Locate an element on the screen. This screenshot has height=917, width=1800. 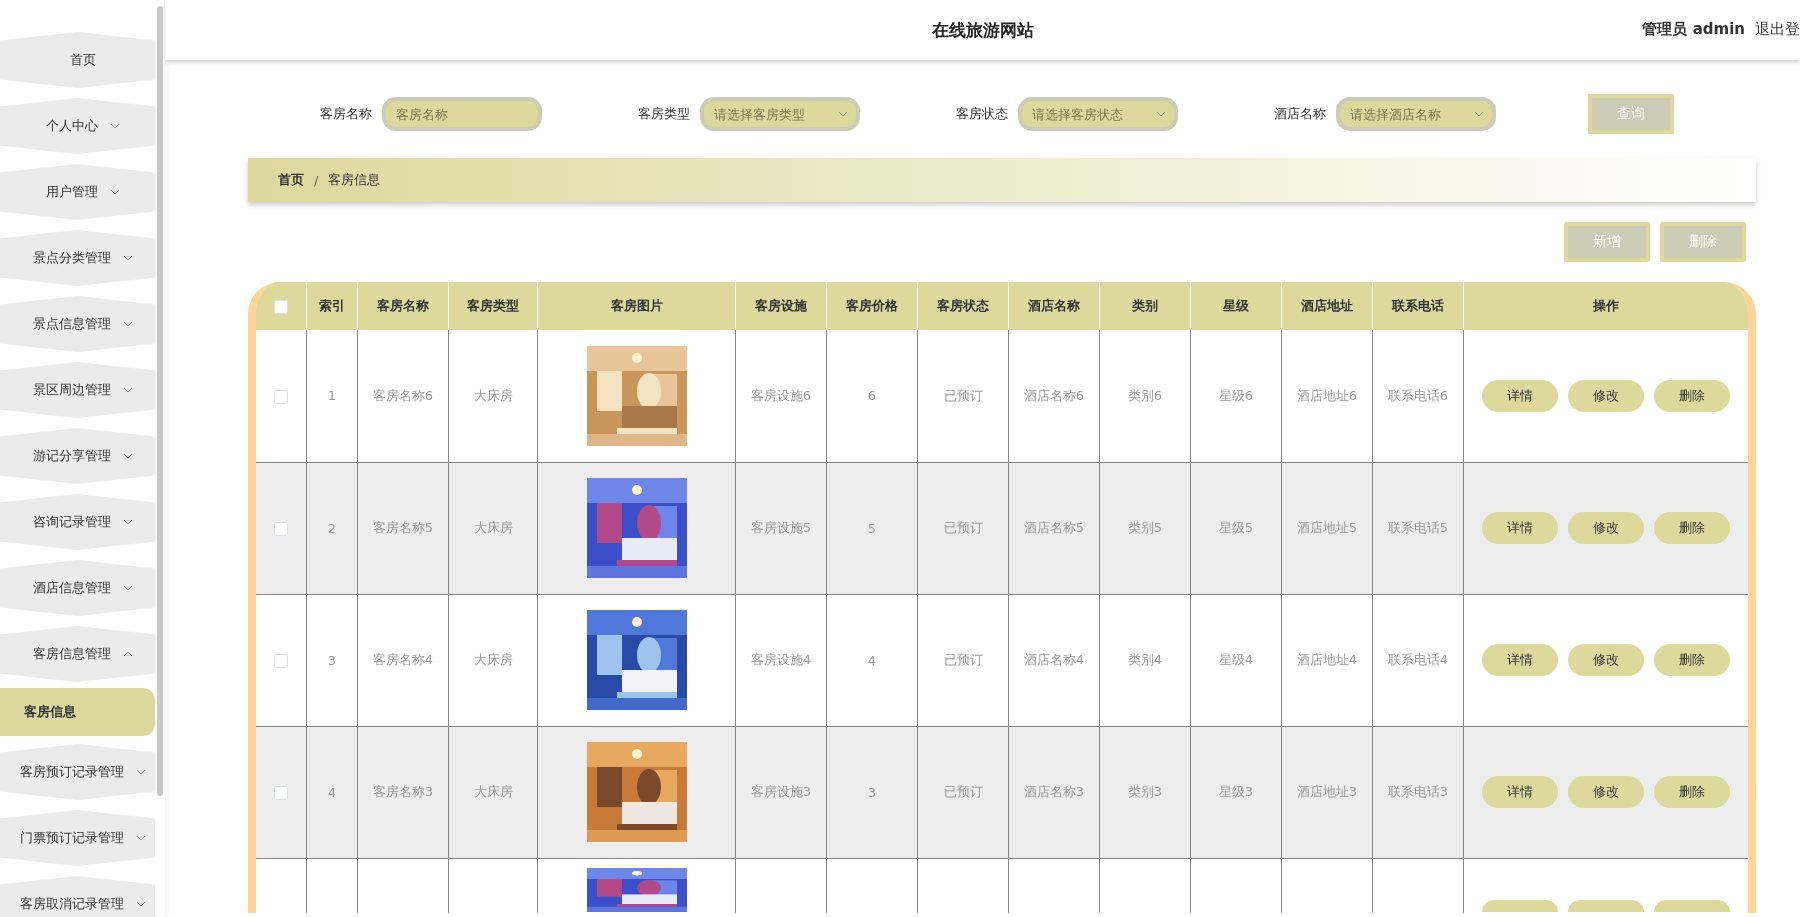
table-cell: 酒店名称3 is located at coordinates (1054, 791).